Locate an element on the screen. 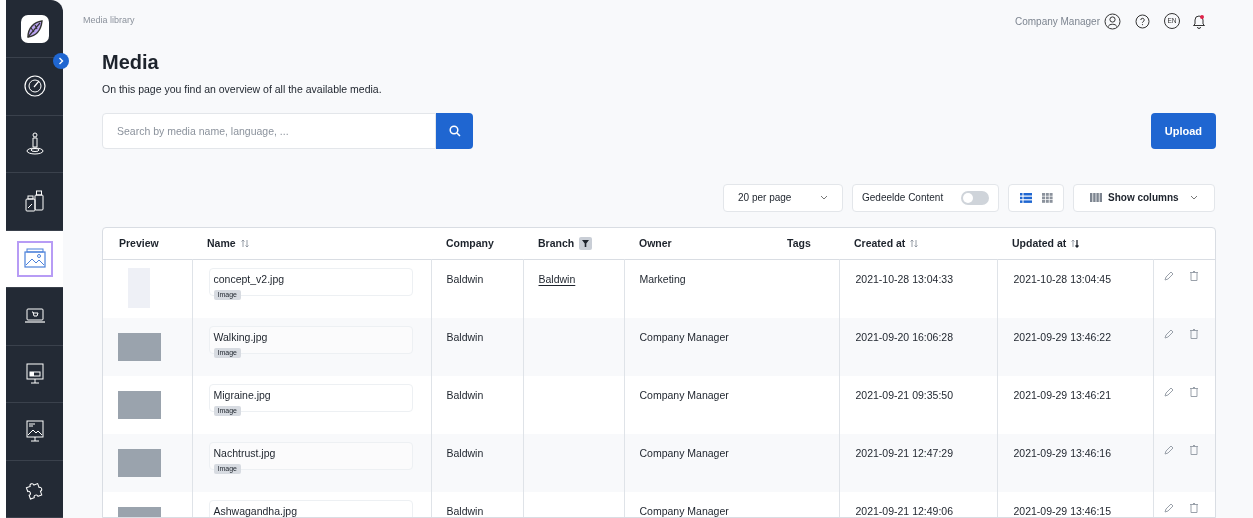 This screenshot has width=1253, height=518. page-description: On this page you find an overview of all the available media. is located at coordinates (242, 89).